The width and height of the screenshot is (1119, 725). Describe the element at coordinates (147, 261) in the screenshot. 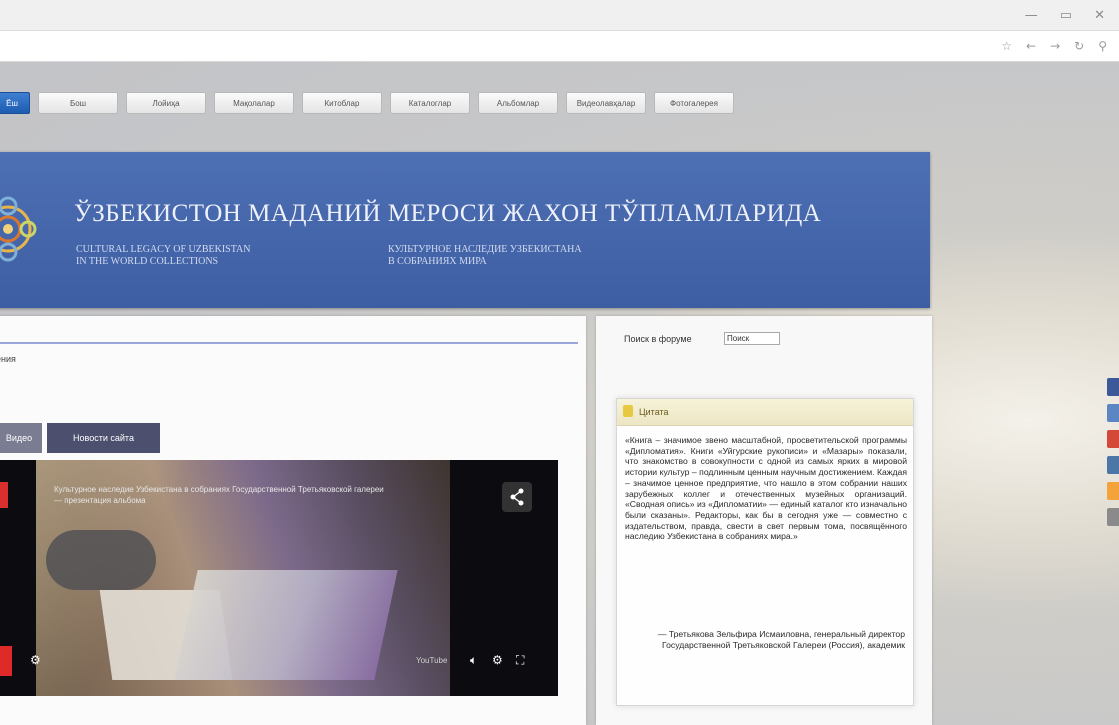

I see `banner-subtitle-en-line2: IN THE WORLD COLLECTIONS` at that location.